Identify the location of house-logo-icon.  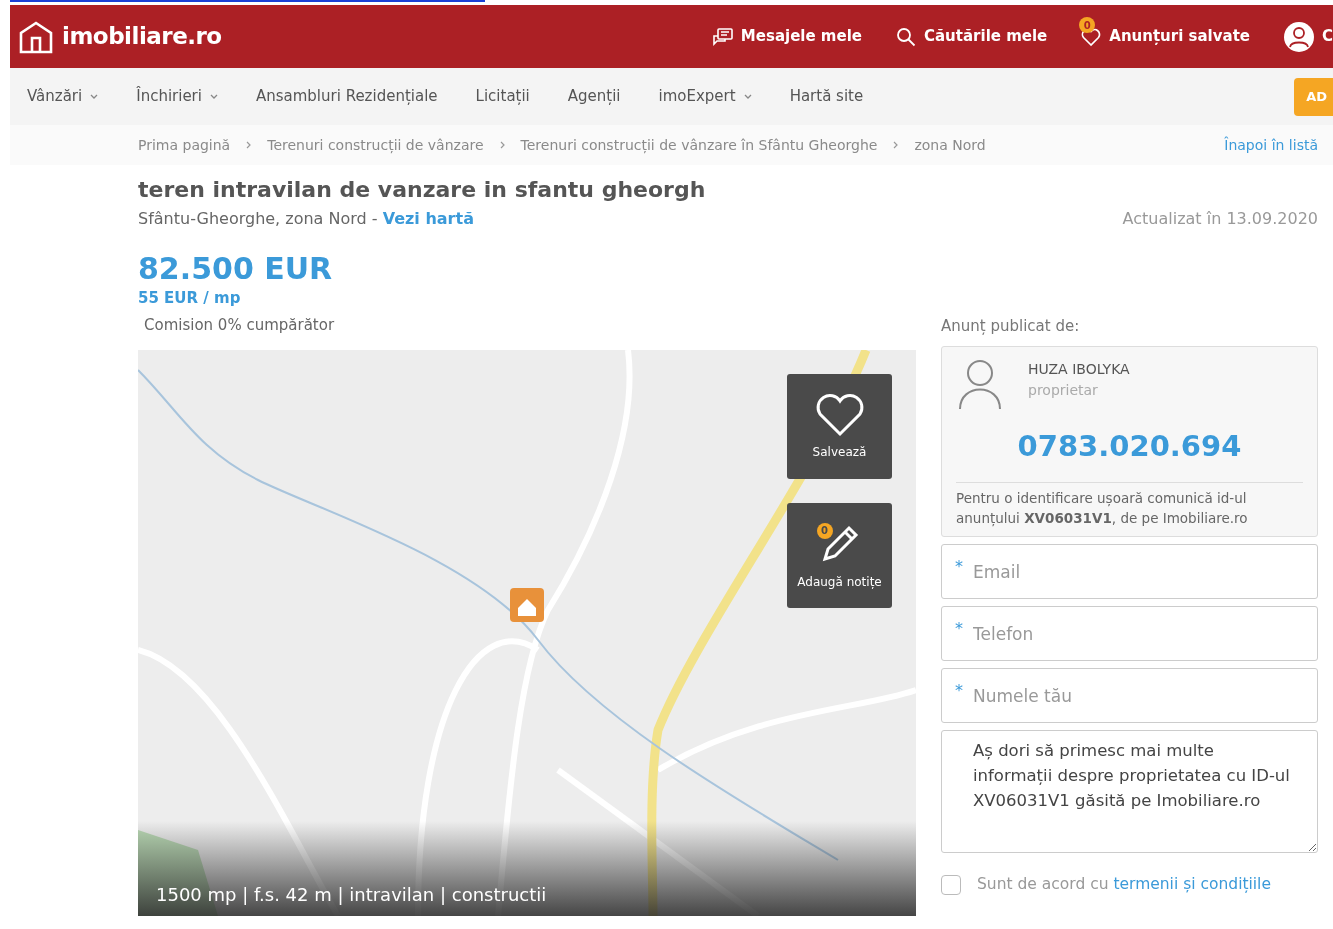
(36, 36).